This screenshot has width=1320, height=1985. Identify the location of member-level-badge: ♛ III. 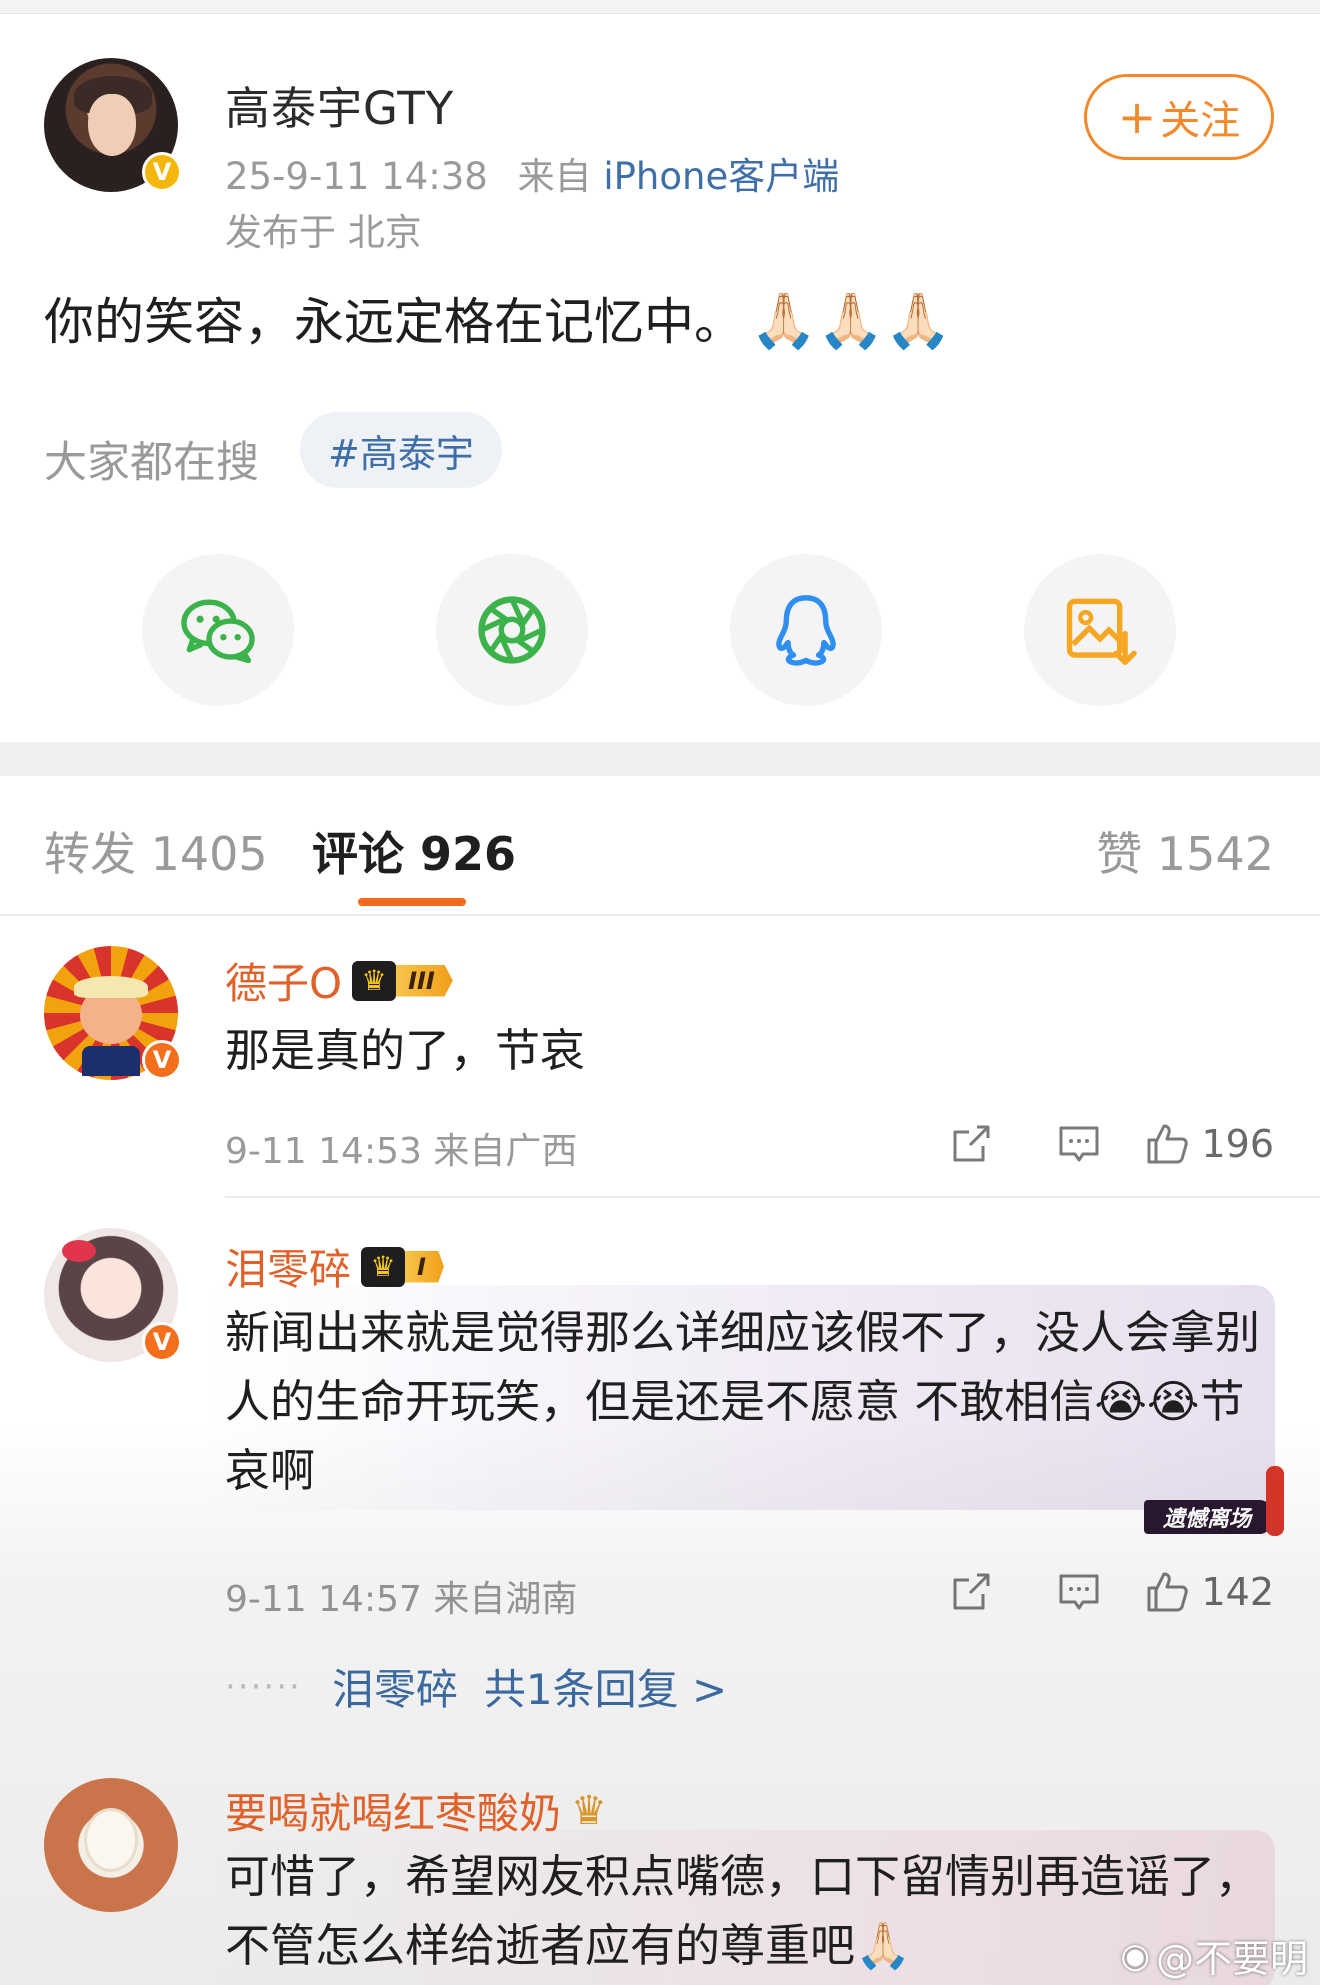
(402, 980).